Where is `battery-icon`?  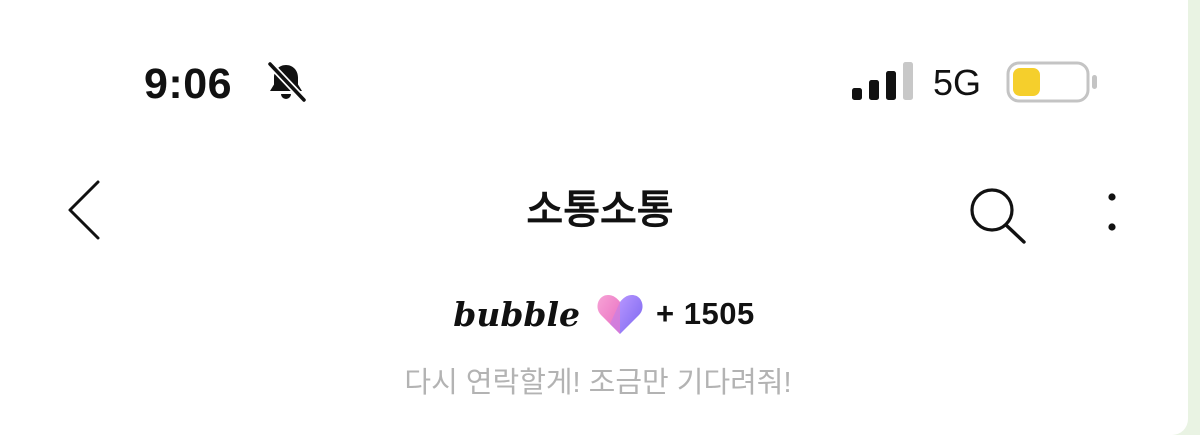
battery-icon is located at coordinates (1051, 82).